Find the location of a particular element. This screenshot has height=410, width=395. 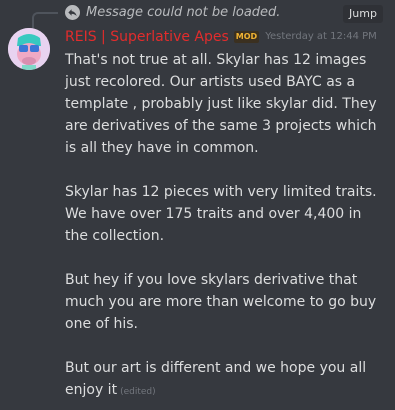

timestamp: Yesterday at 12:44 PM is located at coordinates (321, 37).